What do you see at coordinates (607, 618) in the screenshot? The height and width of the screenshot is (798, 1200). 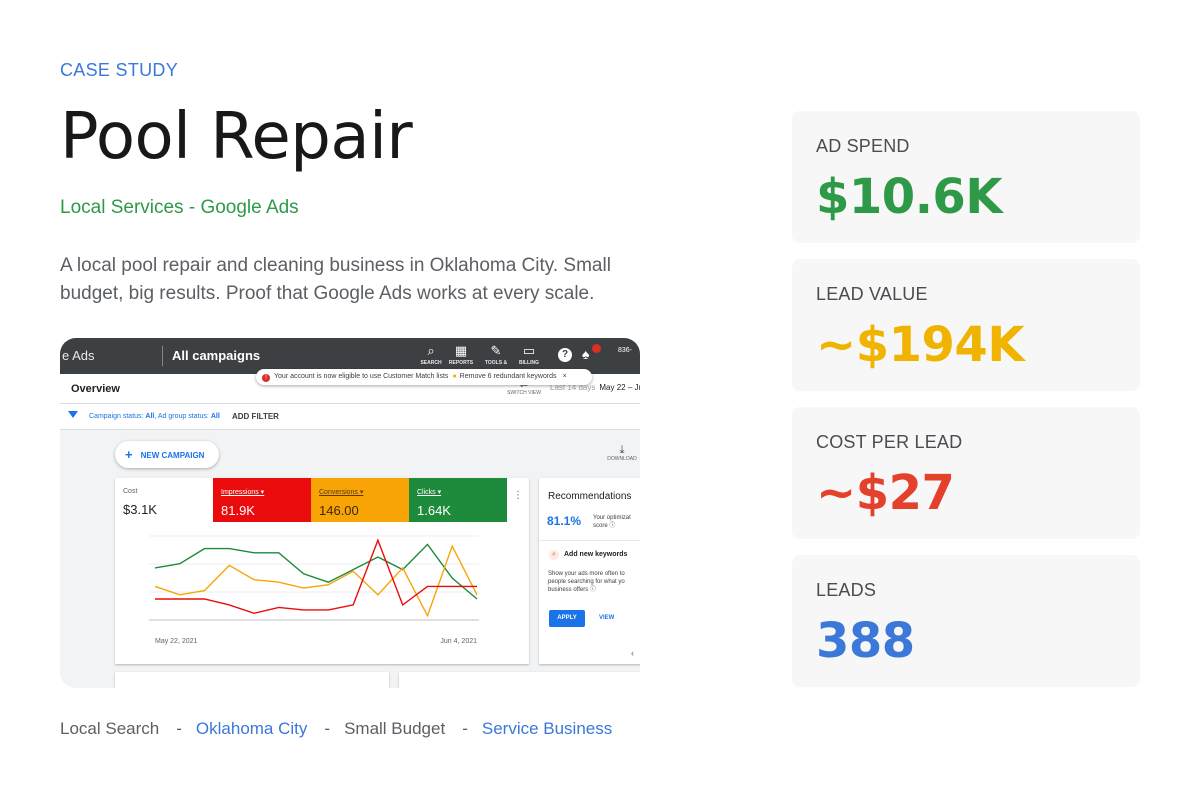 I see `view-link: VIEW` at bounding box center [607, 618].